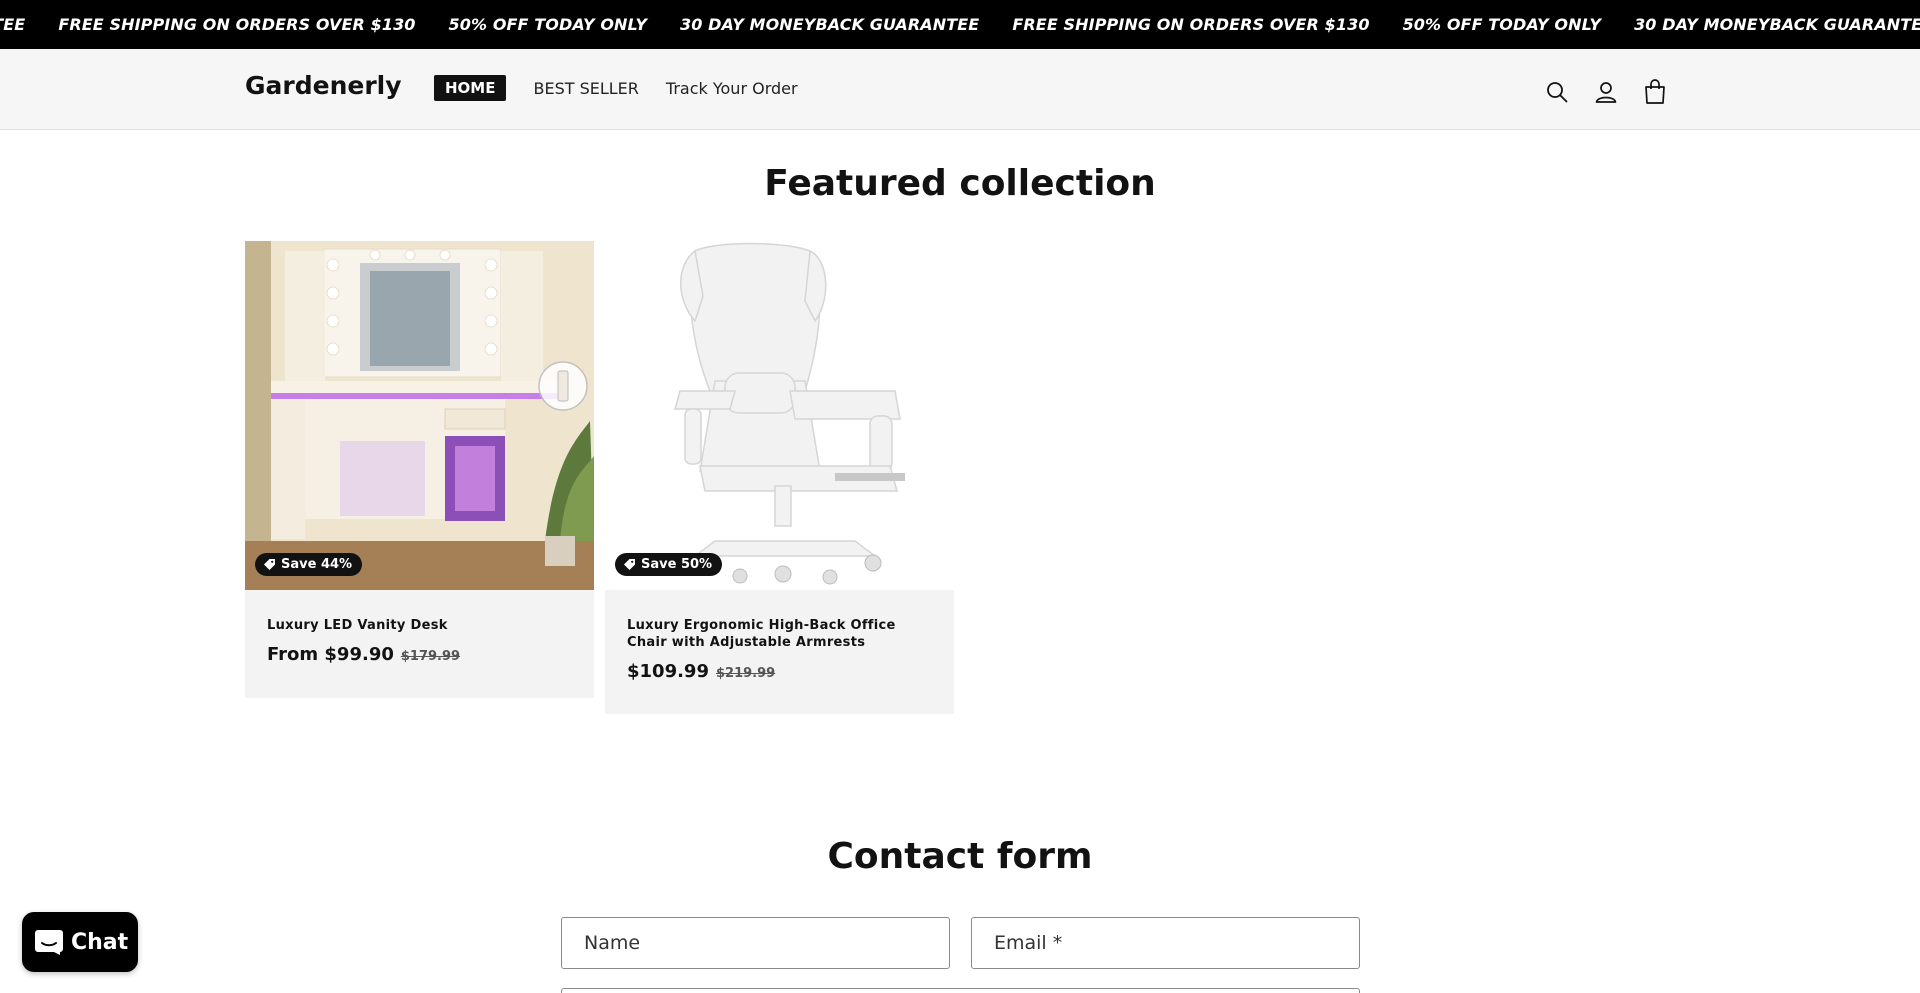 The height and width of the screenshot is (993, 1920). I want to click on next-field-top-edge, so click(960, 990).